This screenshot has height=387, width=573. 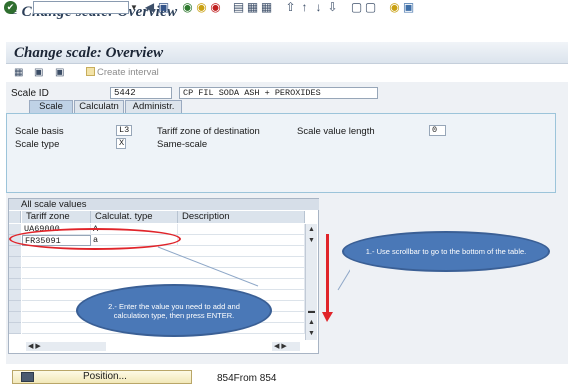 I want to click on scale-id-field: 5442, so click(x=141, y=93).